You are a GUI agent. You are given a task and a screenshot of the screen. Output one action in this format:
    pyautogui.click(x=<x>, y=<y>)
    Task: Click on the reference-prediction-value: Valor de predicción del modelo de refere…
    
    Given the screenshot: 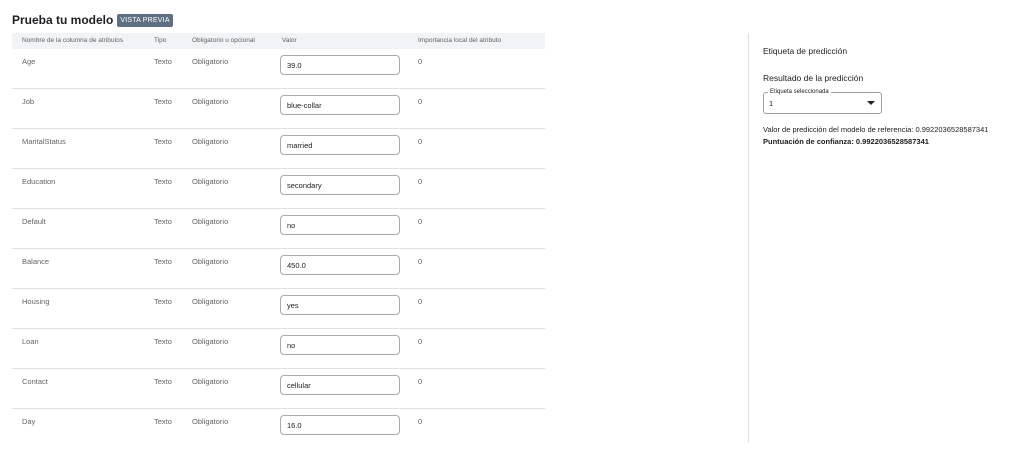 What is the action you would take?
    pyautogui.click(x=876, y=129)
    